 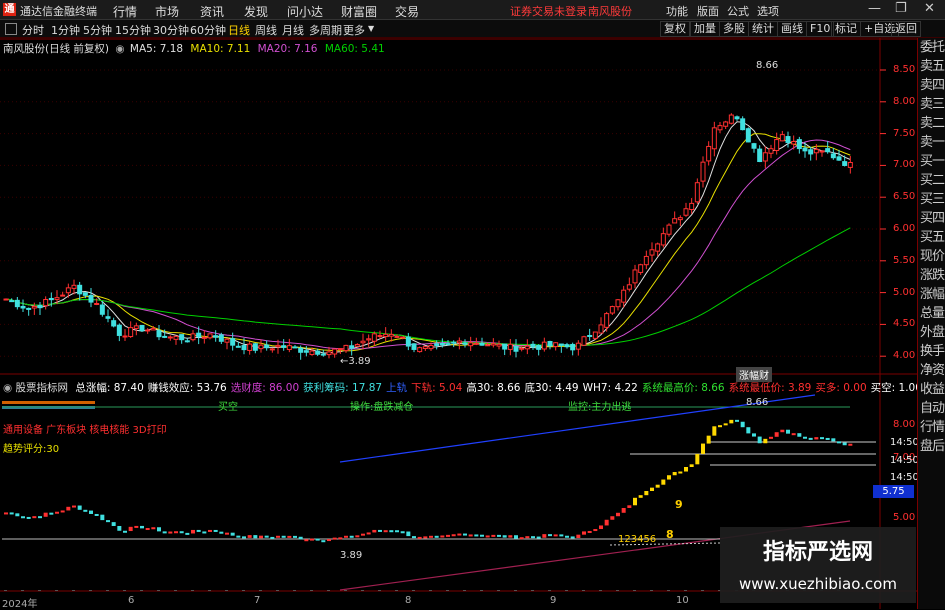 What do you see at coordinates (397, 388) in the screenshot?
I see `indicator-value: 上轨` at bounding box center [397, 388].